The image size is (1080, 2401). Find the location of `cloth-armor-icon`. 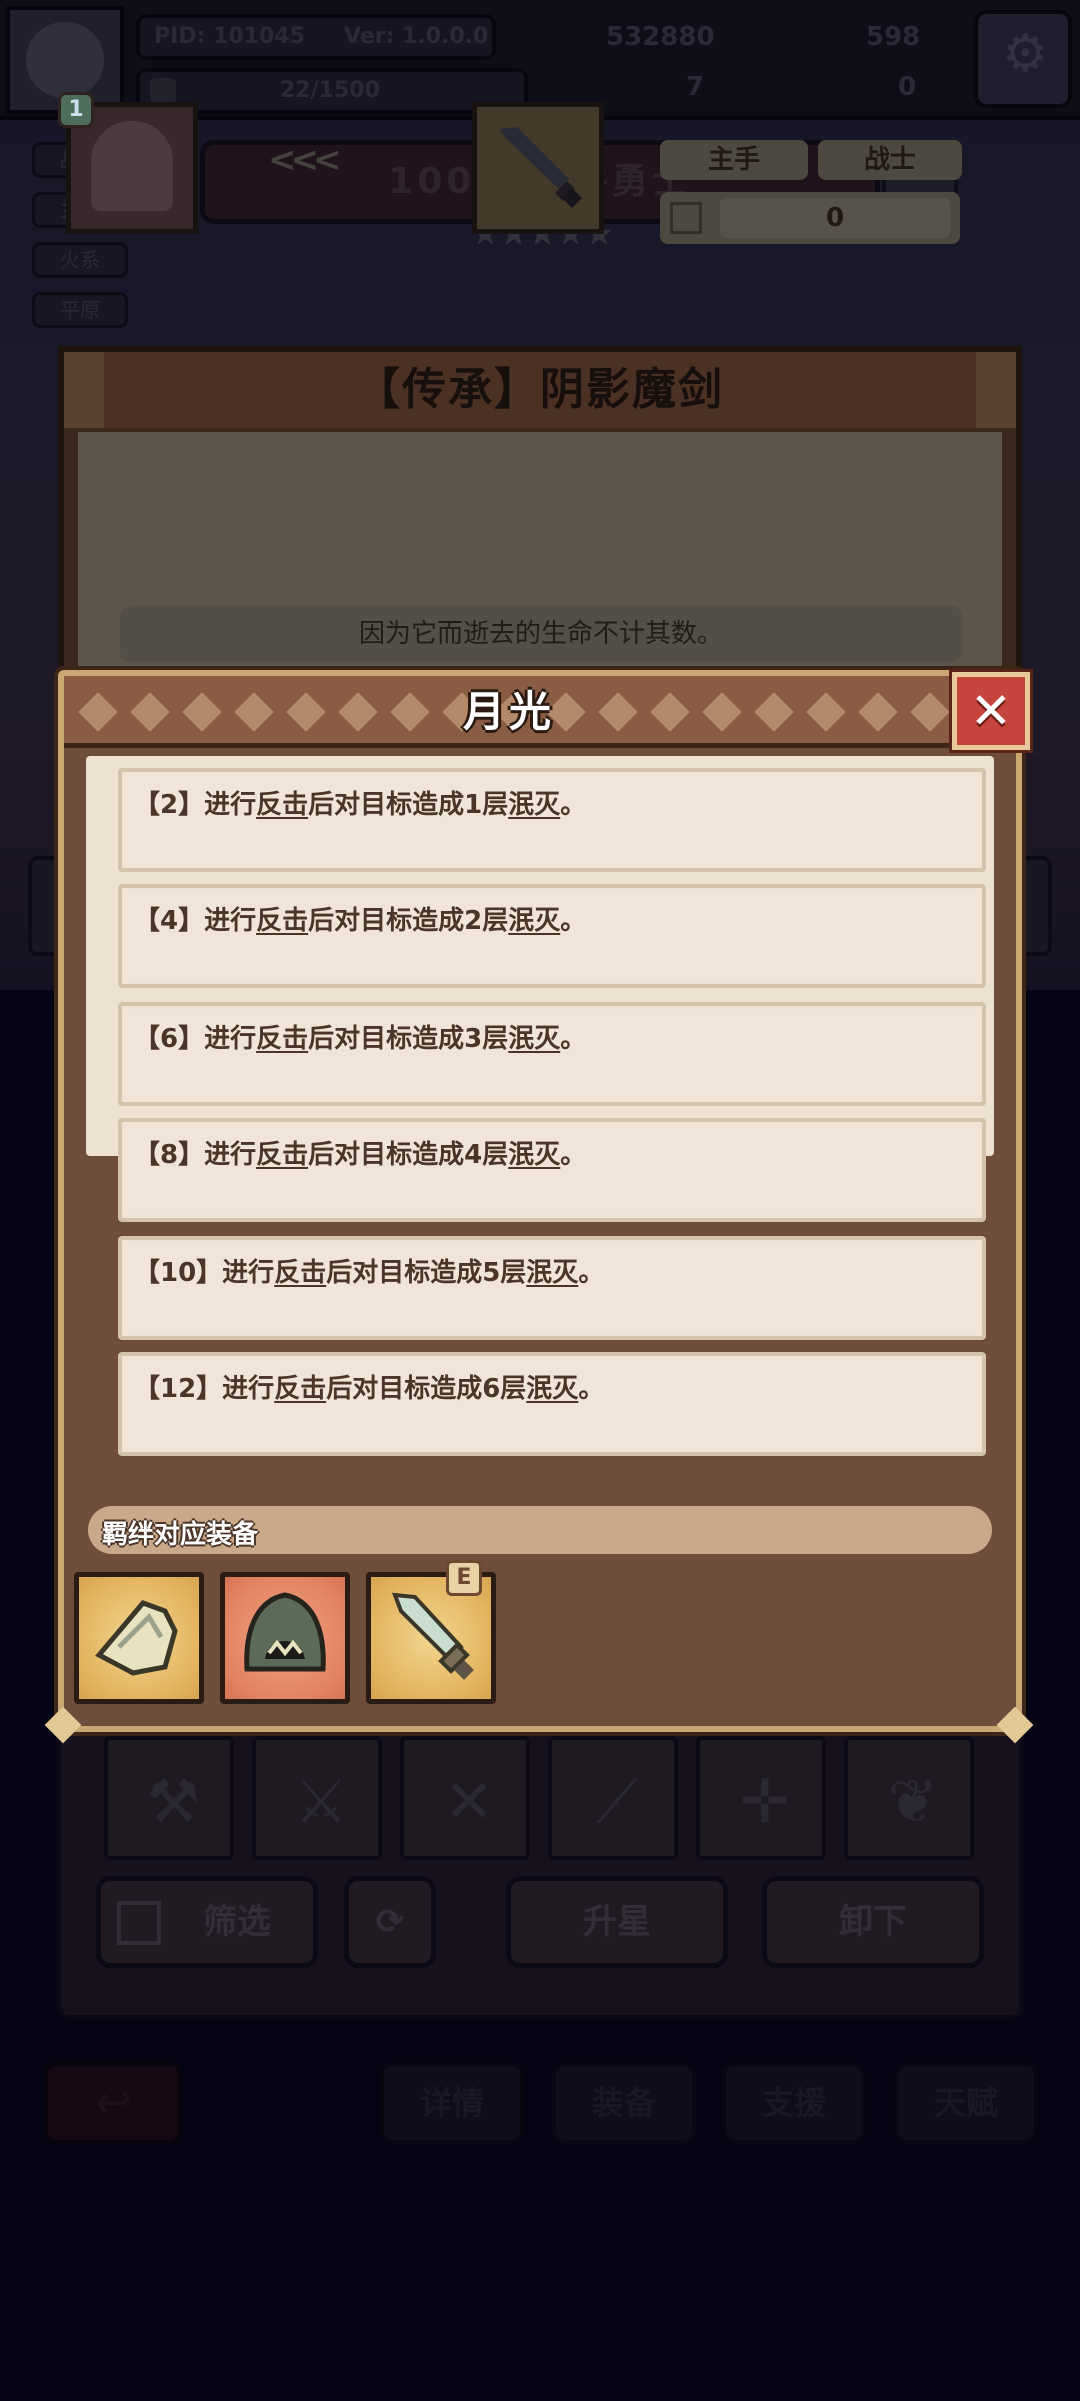

cloth-armor-icon is located at coordinates (139, 1638).